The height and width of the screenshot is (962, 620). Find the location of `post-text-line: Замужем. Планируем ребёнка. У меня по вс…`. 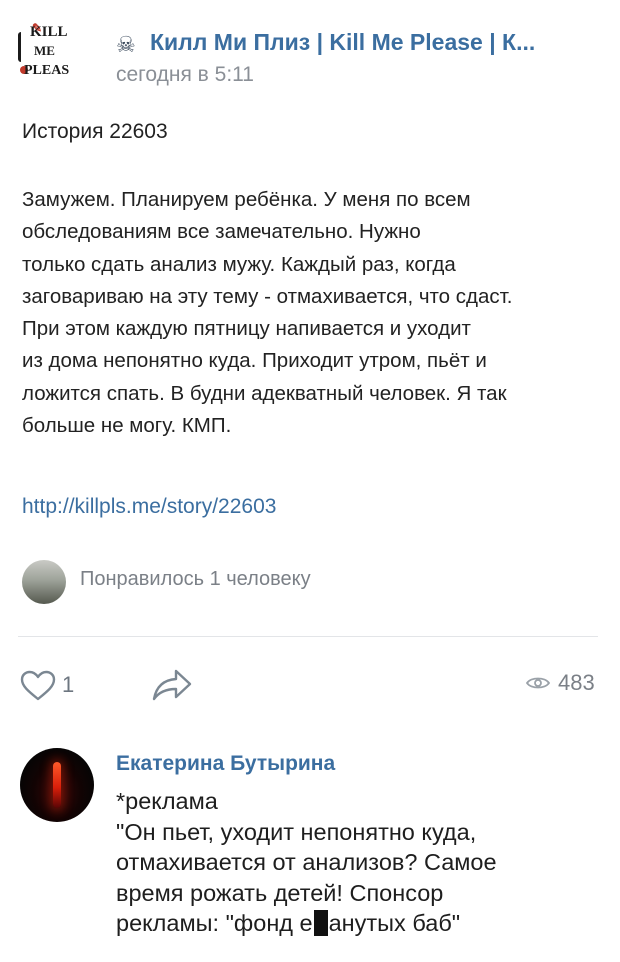

post-text-line: Замужем. Планируем ребёнка. У меня по вс… is located at coordinates (246, 199).